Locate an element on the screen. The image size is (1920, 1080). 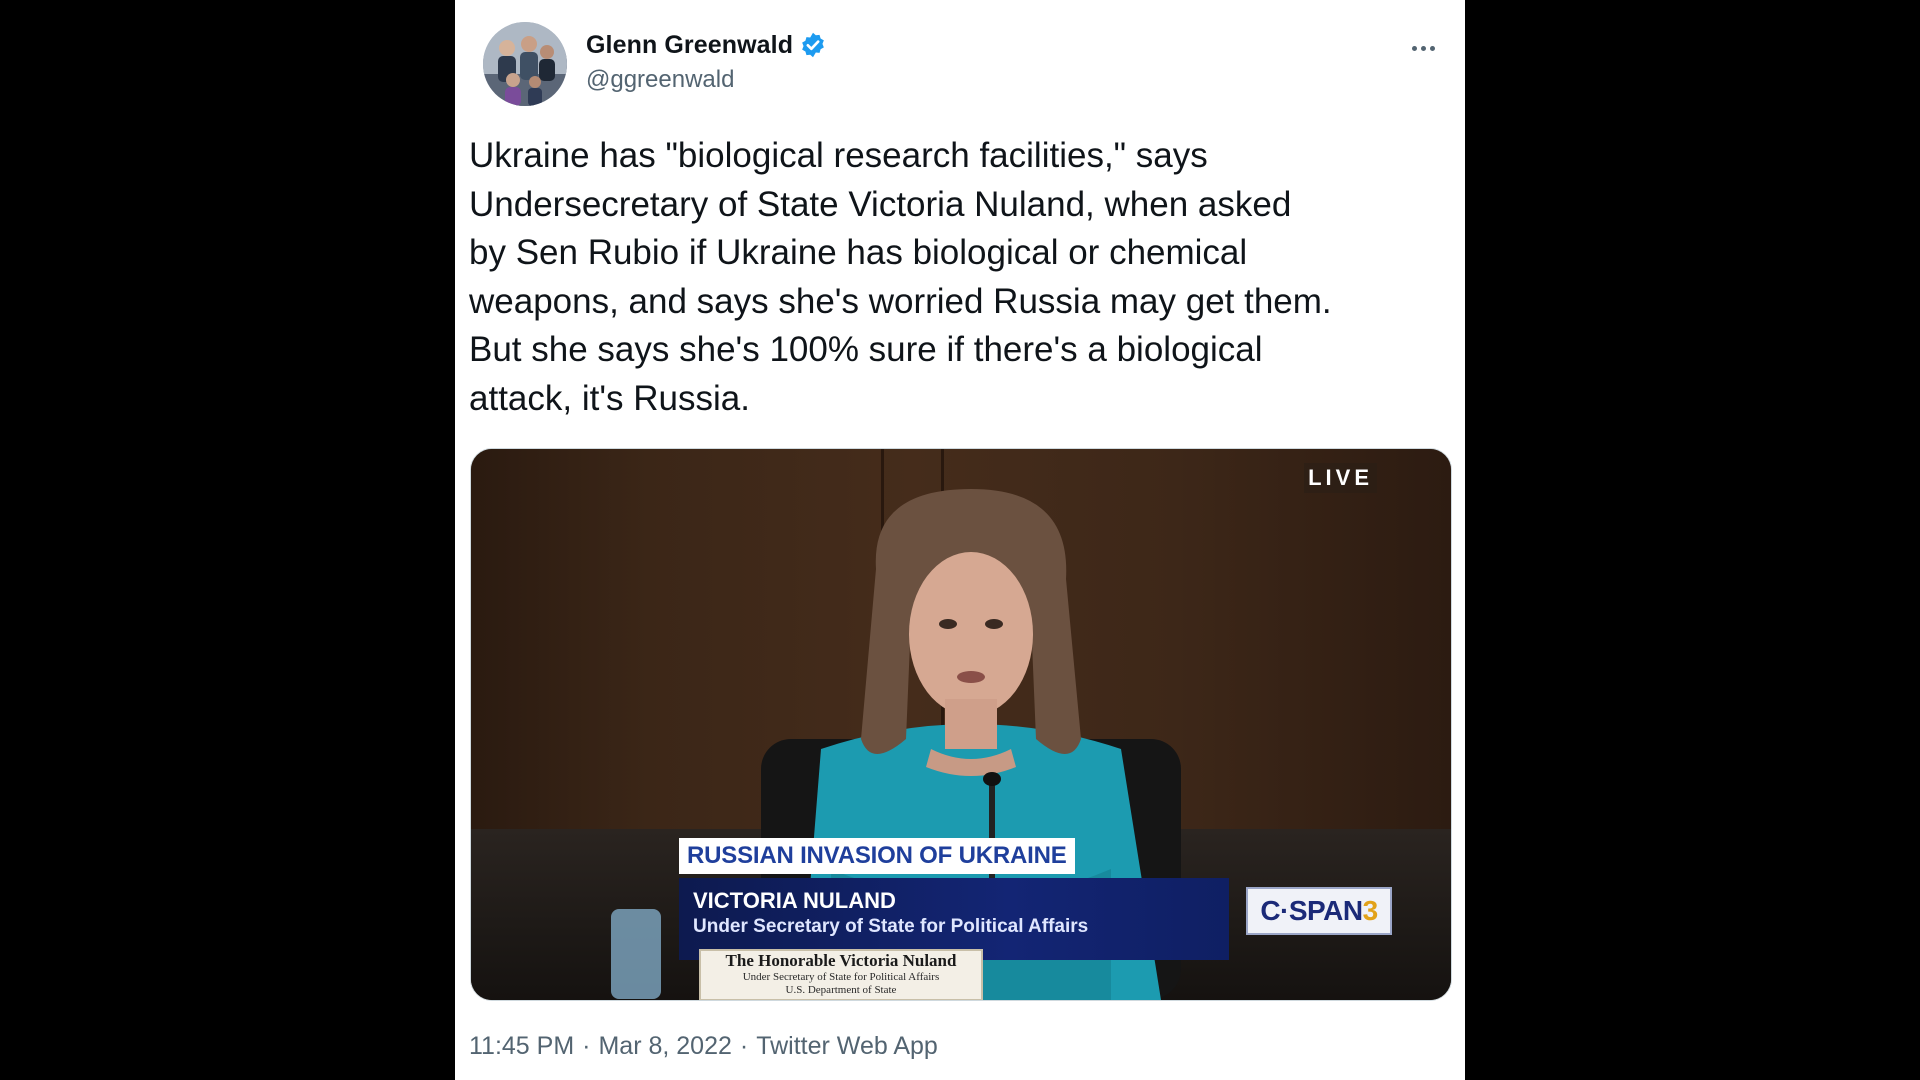
verified-badge-icon is located at coordinates (813, 45).